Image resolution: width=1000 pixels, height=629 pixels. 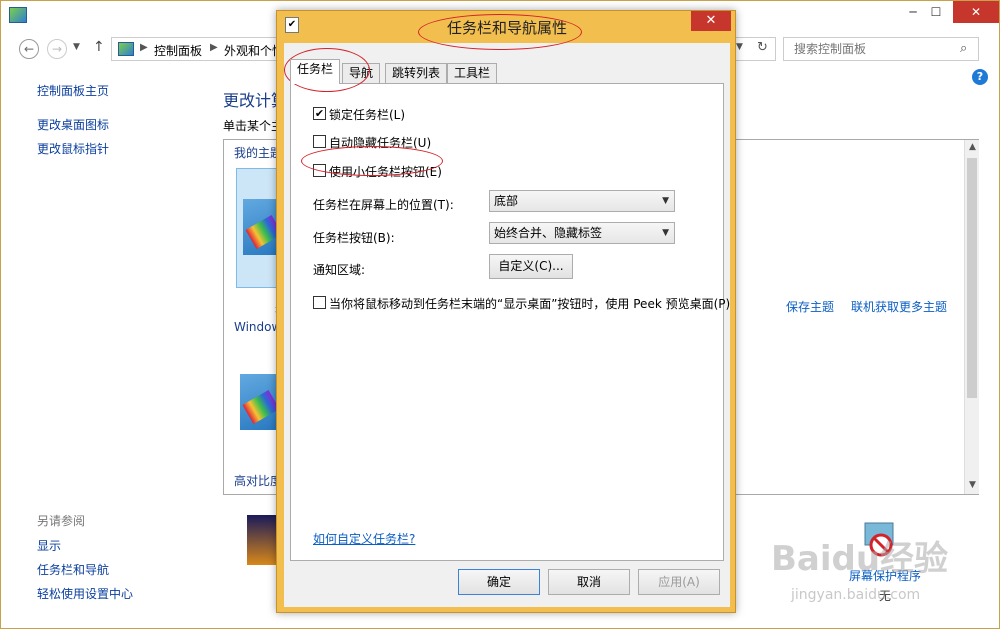 I want to click on position-label: 任务栏在屏幕上的位置(T):, so click(x=383, y=205).